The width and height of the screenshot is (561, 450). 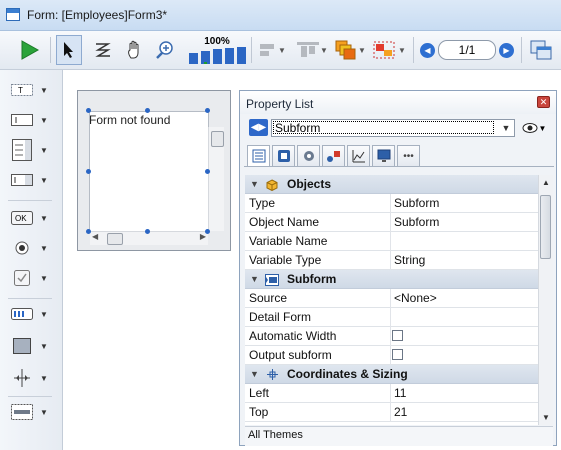 What do you see at coordinates (69, 50) in the screenshot?
I see `select-tool-button` at bounding box center [69, 50].